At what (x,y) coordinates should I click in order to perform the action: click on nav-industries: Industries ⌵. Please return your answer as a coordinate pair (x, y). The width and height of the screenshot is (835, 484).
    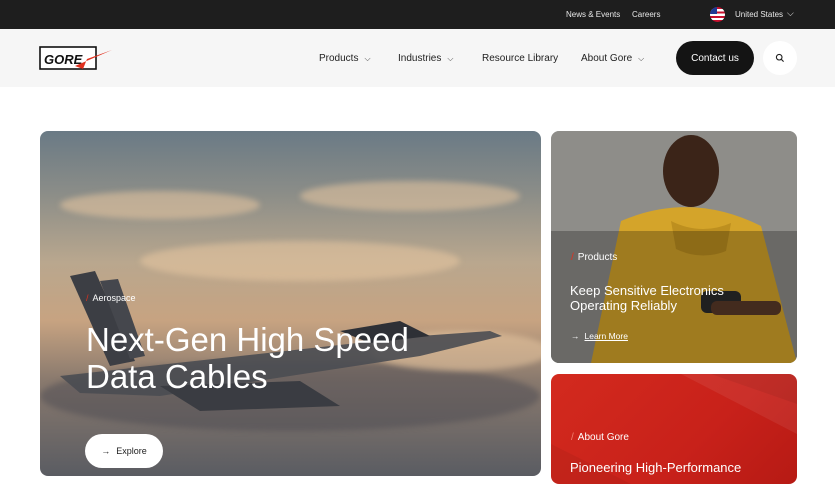
    Looking at the image, I should click on (425, 58).